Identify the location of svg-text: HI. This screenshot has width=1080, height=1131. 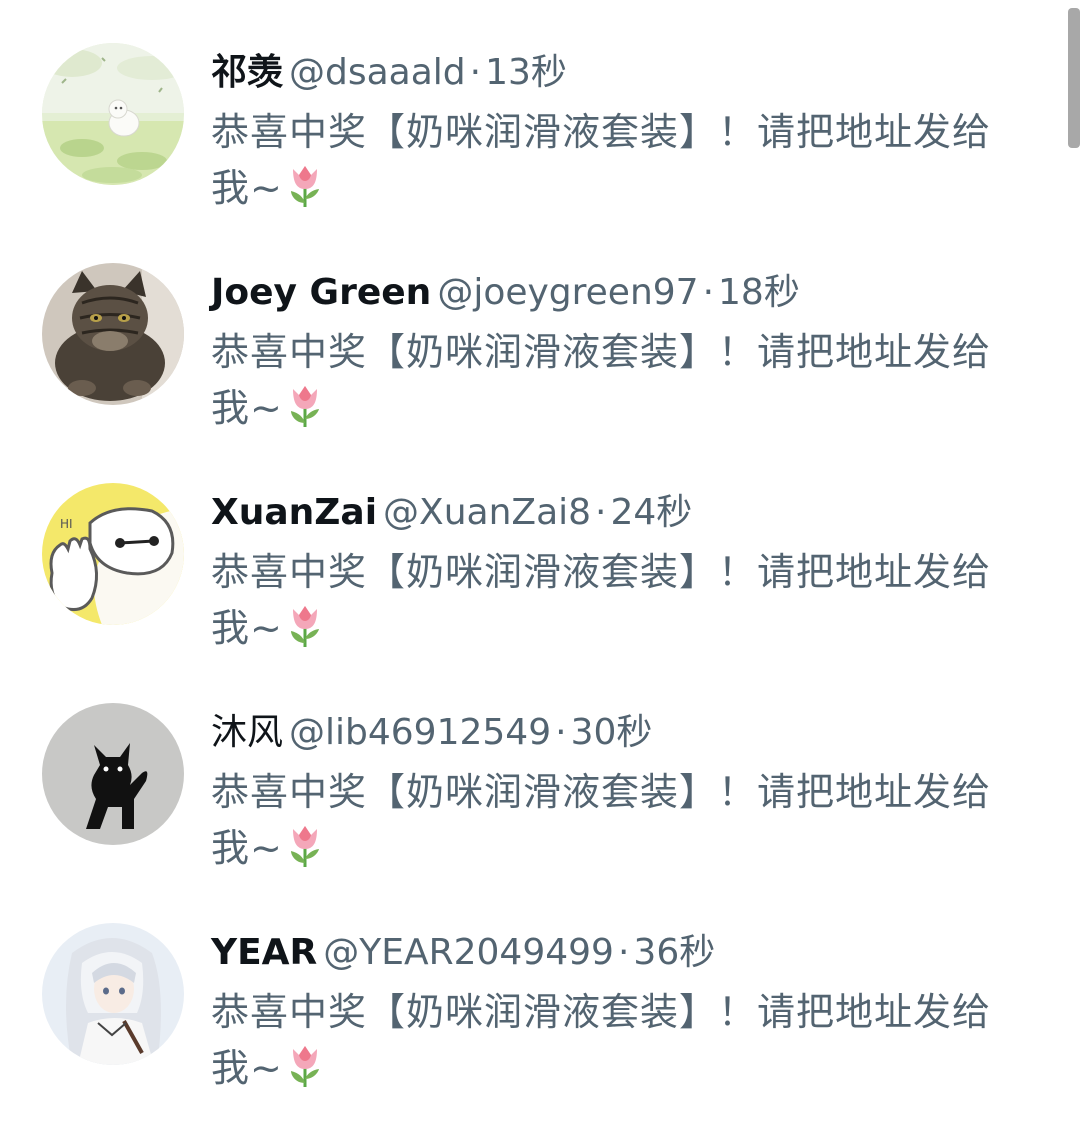
(66, 524).